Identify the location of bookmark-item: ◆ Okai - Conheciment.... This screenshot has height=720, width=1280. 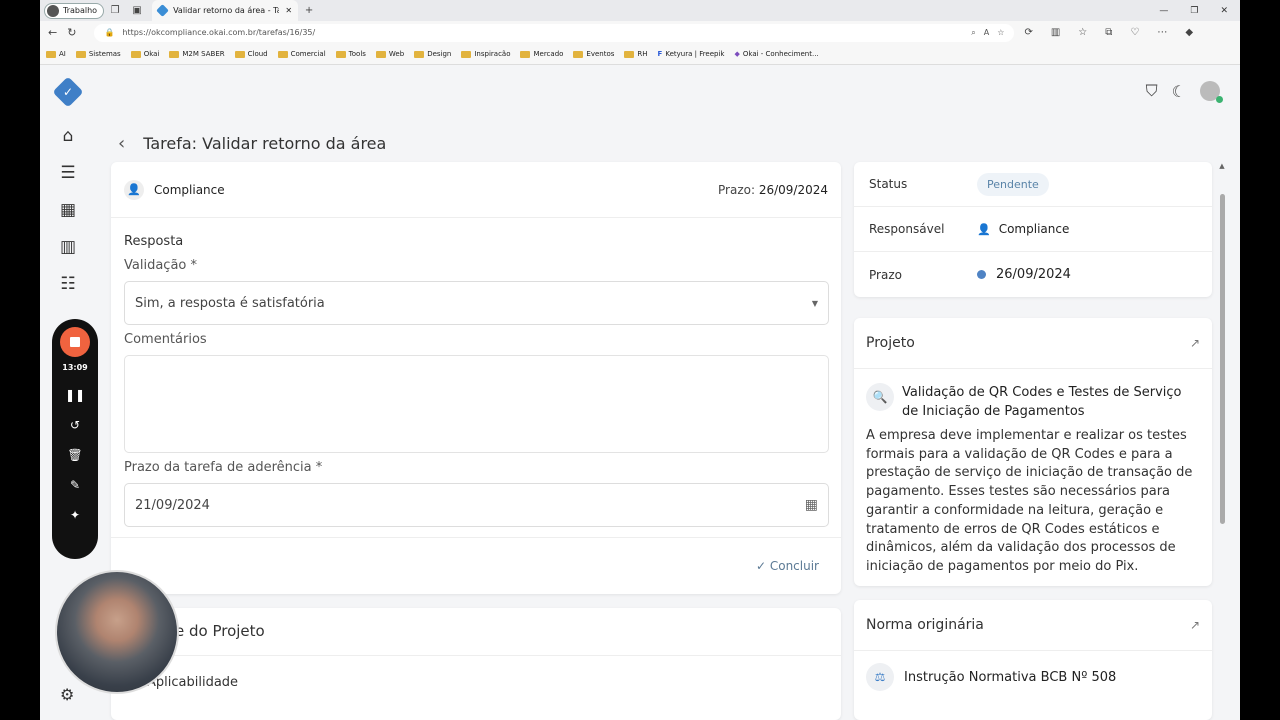
(777, 54).